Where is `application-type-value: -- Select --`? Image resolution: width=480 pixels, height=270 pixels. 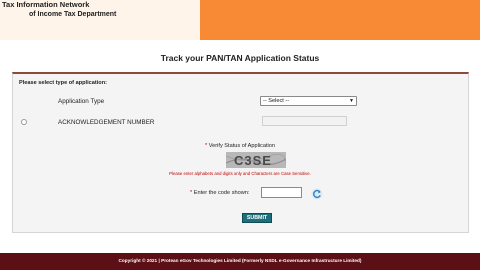
application-type-value: -- Select -- is located at coordinates (276, 101).